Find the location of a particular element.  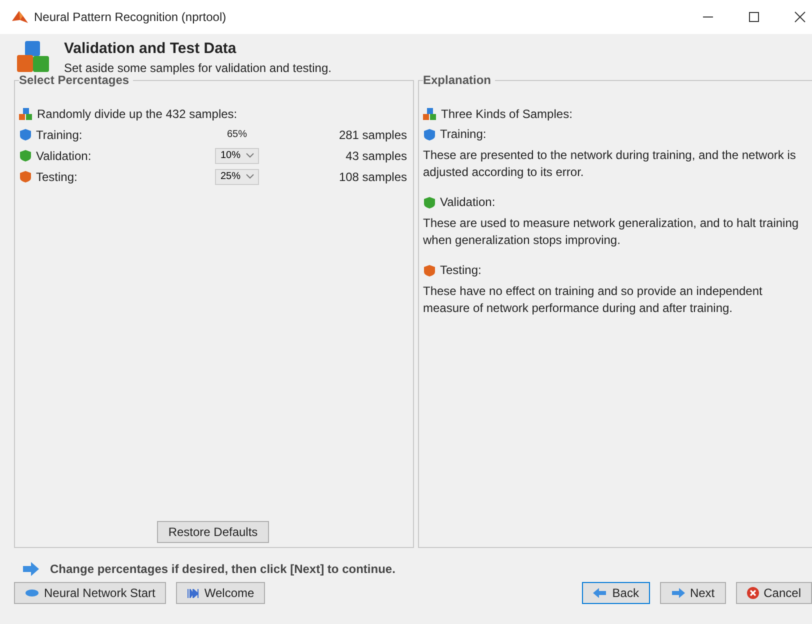

maximize-icon is located at coordinates (754, 17).